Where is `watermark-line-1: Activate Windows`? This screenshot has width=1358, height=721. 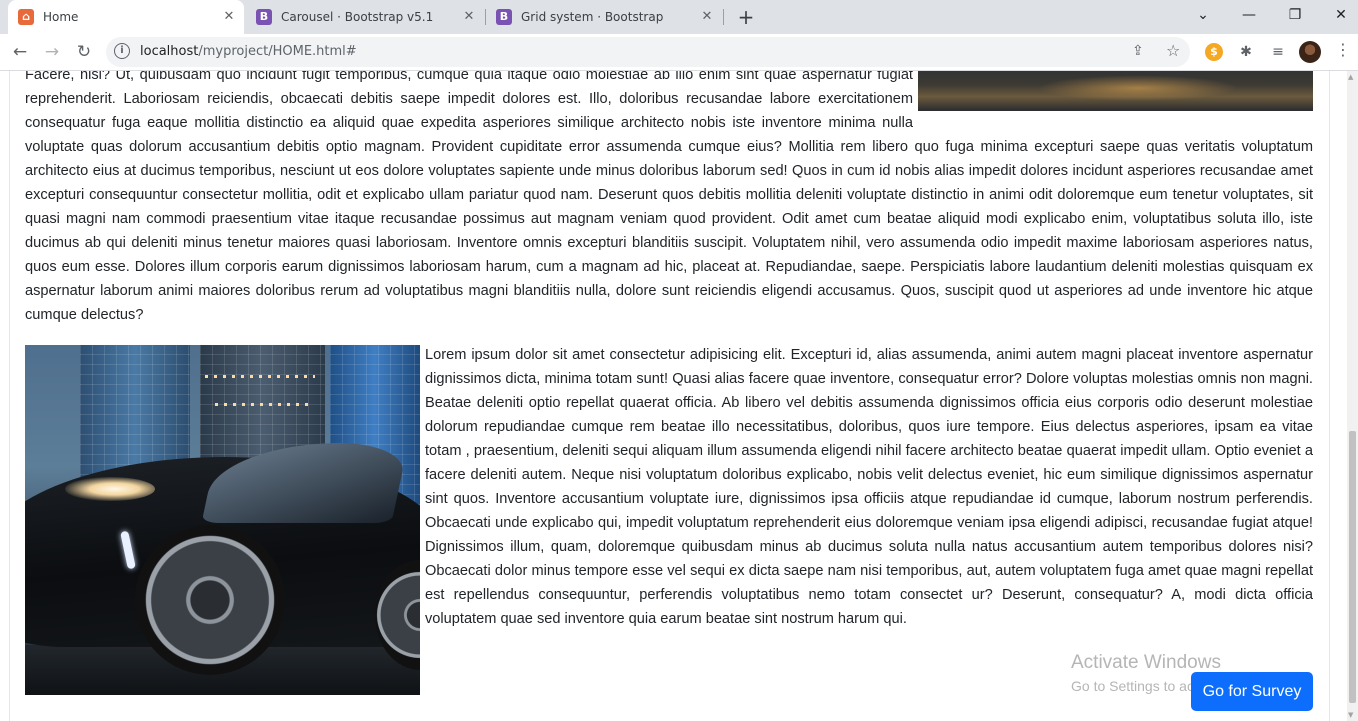
watermark-line-1: Activate Windows is located at coordinates (1146, 662).